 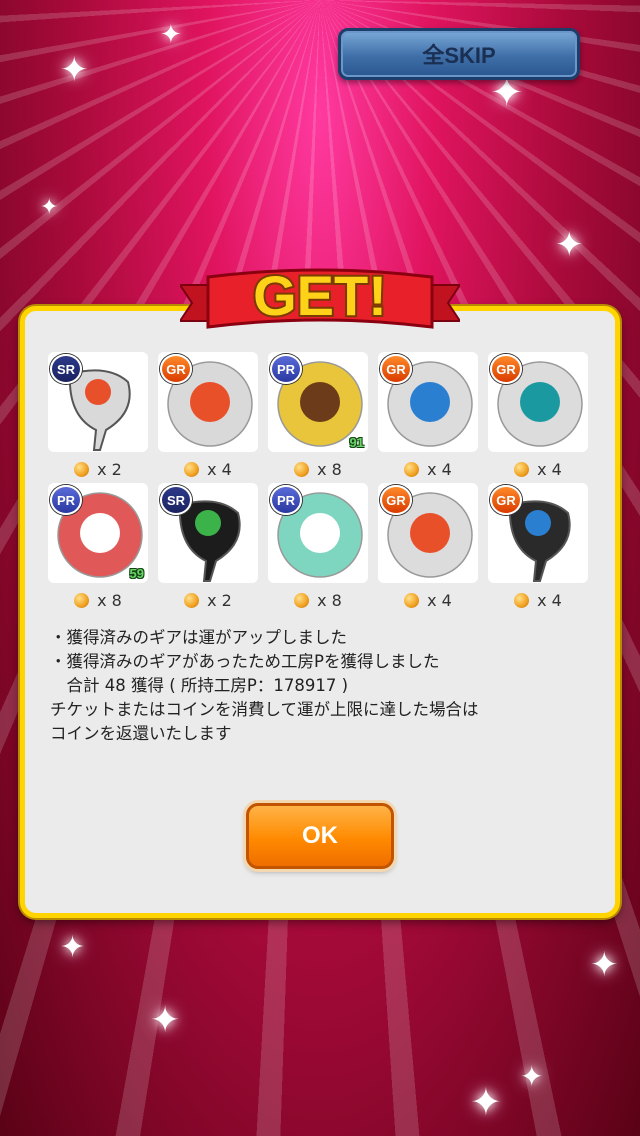 I want to click on get-banner: GET!, so click(x=320, y=295).